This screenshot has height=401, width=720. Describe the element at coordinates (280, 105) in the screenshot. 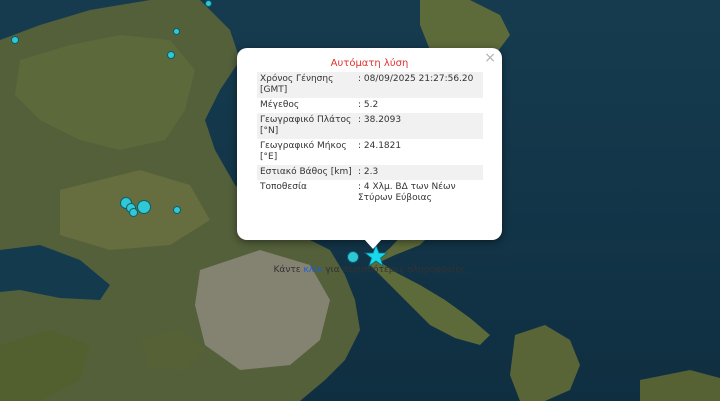

I see `magnitude-label: Μέγεθος` at that location.